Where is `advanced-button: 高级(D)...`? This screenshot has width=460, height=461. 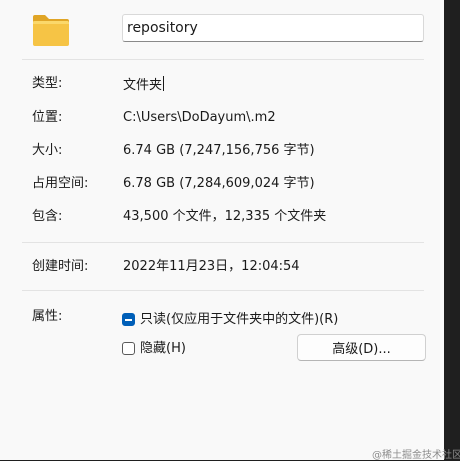
advanced-button: 高级(D)... is located at coordinates (361, 347).